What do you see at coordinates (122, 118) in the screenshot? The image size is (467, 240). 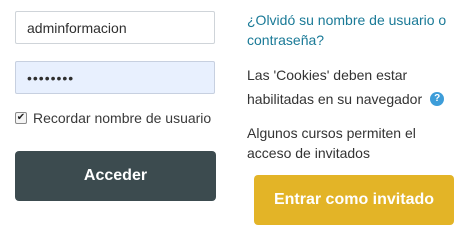 I see `remember-label: Recordar nombre de usuario` at bounding box center [122, 118].